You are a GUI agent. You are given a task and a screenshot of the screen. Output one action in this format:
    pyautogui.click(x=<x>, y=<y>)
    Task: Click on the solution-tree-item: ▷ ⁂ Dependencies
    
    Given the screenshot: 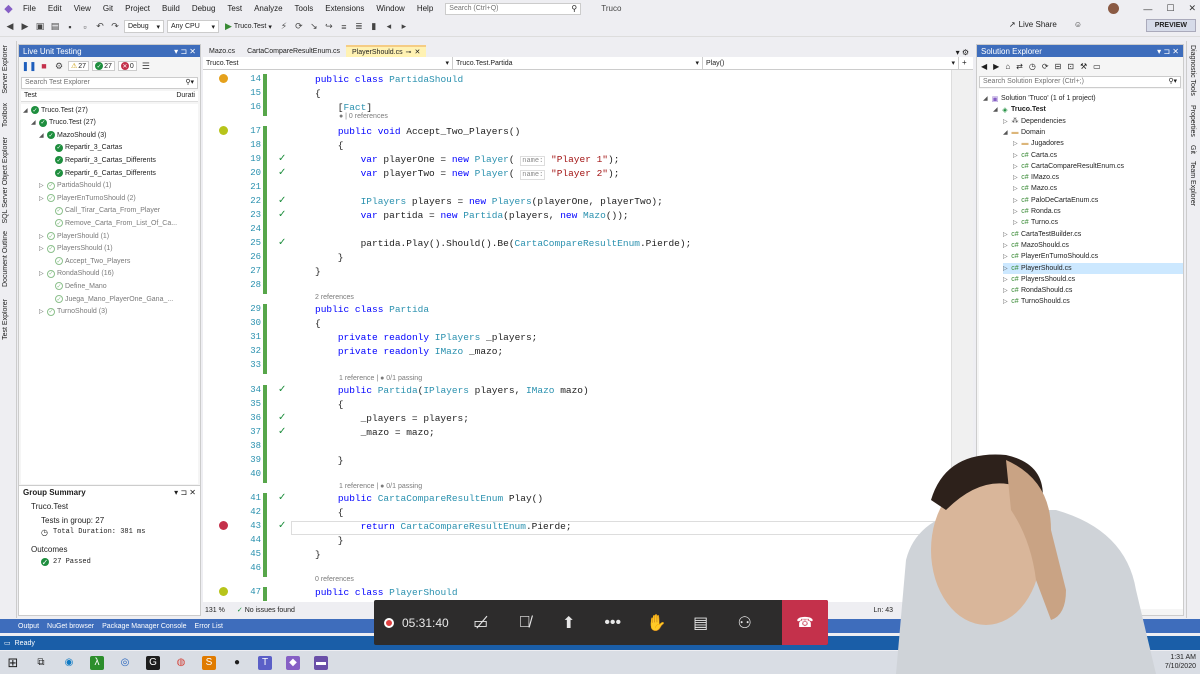 What is the action you would take?
    pyautogui.click(x=1093, y=121)
    